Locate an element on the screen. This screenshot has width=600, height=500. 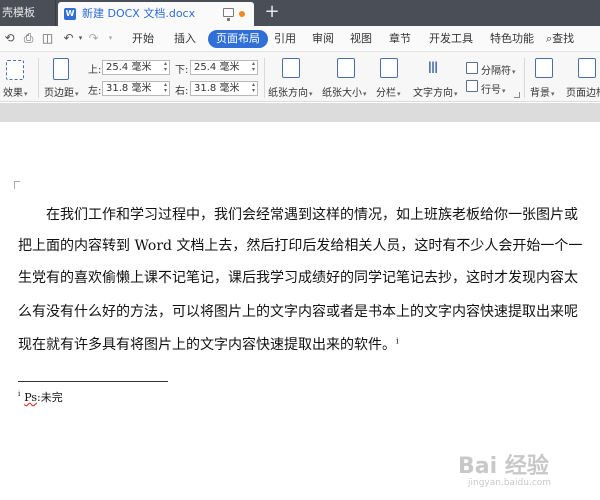
unsaved-dot-icon is located at coordinates (242, 14).